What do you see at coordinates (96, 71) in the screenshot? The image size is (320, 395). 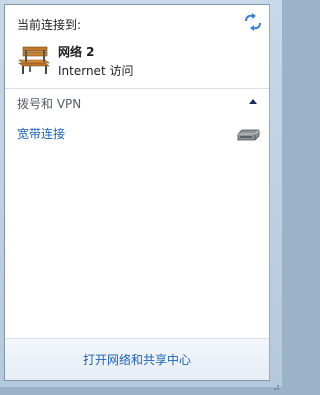 I see `network-access-status: Internet 访问` at bounding box center [96, 71].